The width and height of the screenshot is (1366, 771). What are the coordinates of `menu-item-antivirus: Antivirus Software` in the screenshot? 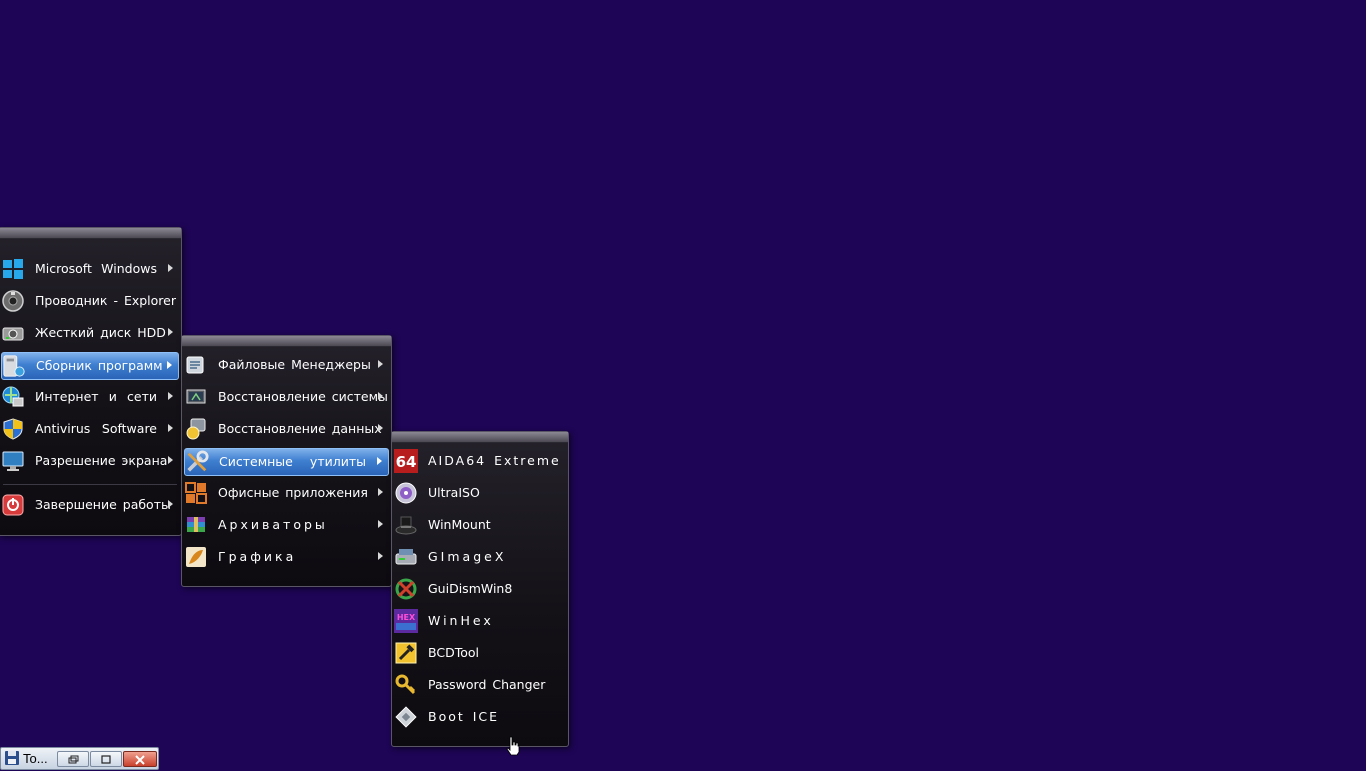 It's located at (90, 429).